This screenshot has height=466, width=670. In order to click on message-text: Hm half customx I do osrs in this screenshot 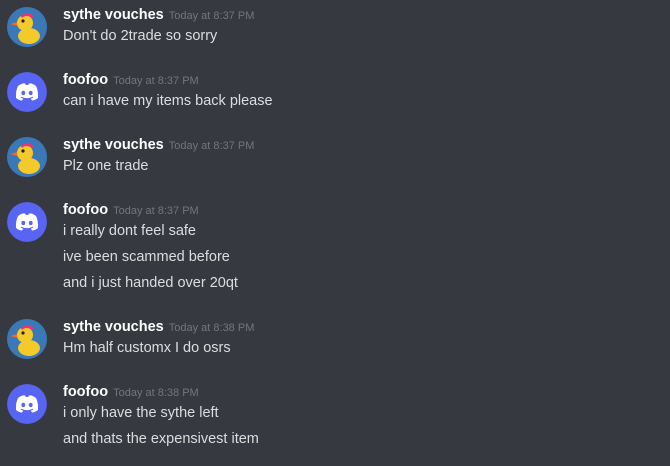, I will do `click(147, 348)`.